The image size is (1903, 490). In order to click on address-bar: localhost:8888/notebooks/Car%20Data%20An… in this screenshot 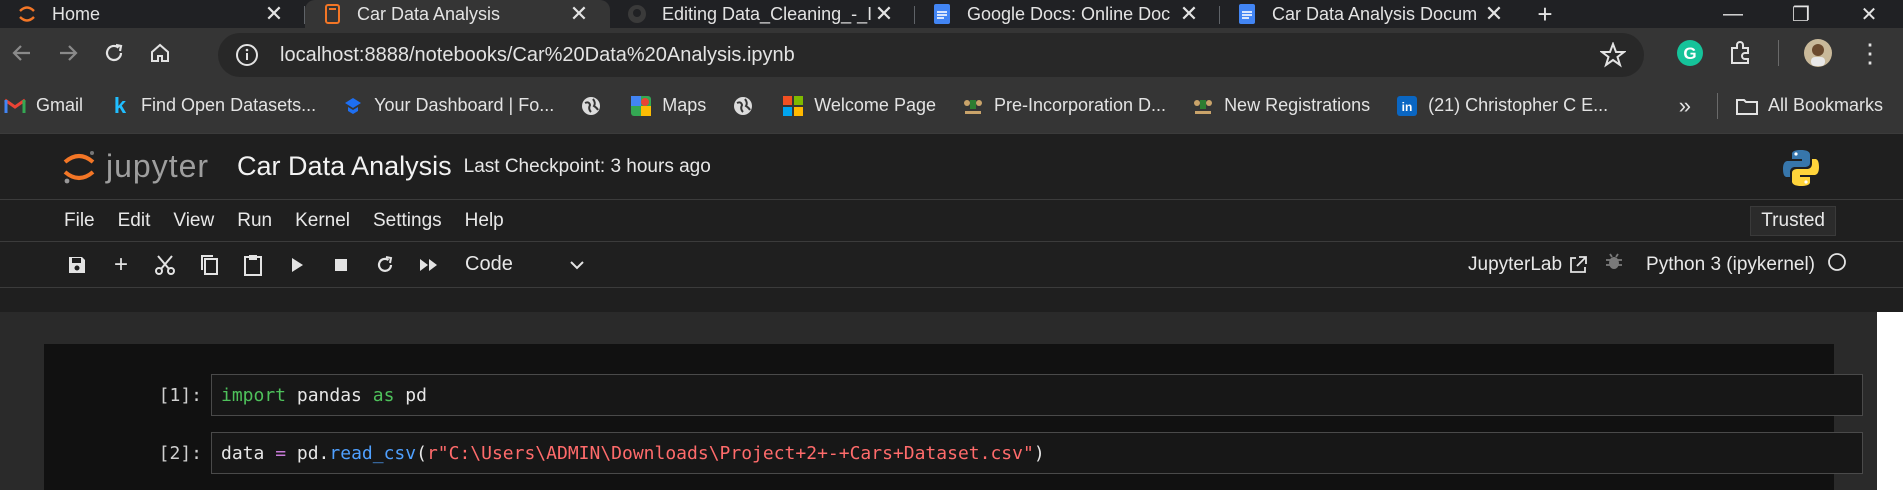, I will do `click(931, 55)`.